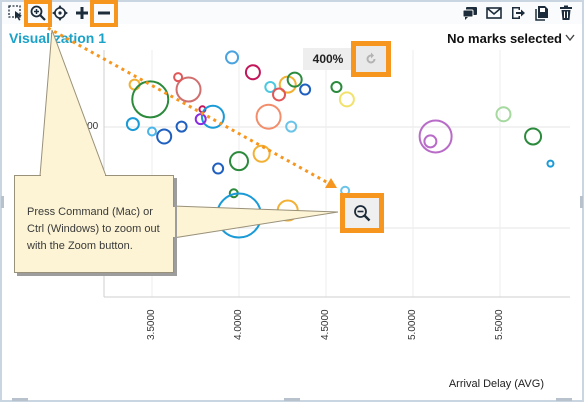 This screenshot has height=402, width=584. I want to click on reset-icon, so click(371, 58).